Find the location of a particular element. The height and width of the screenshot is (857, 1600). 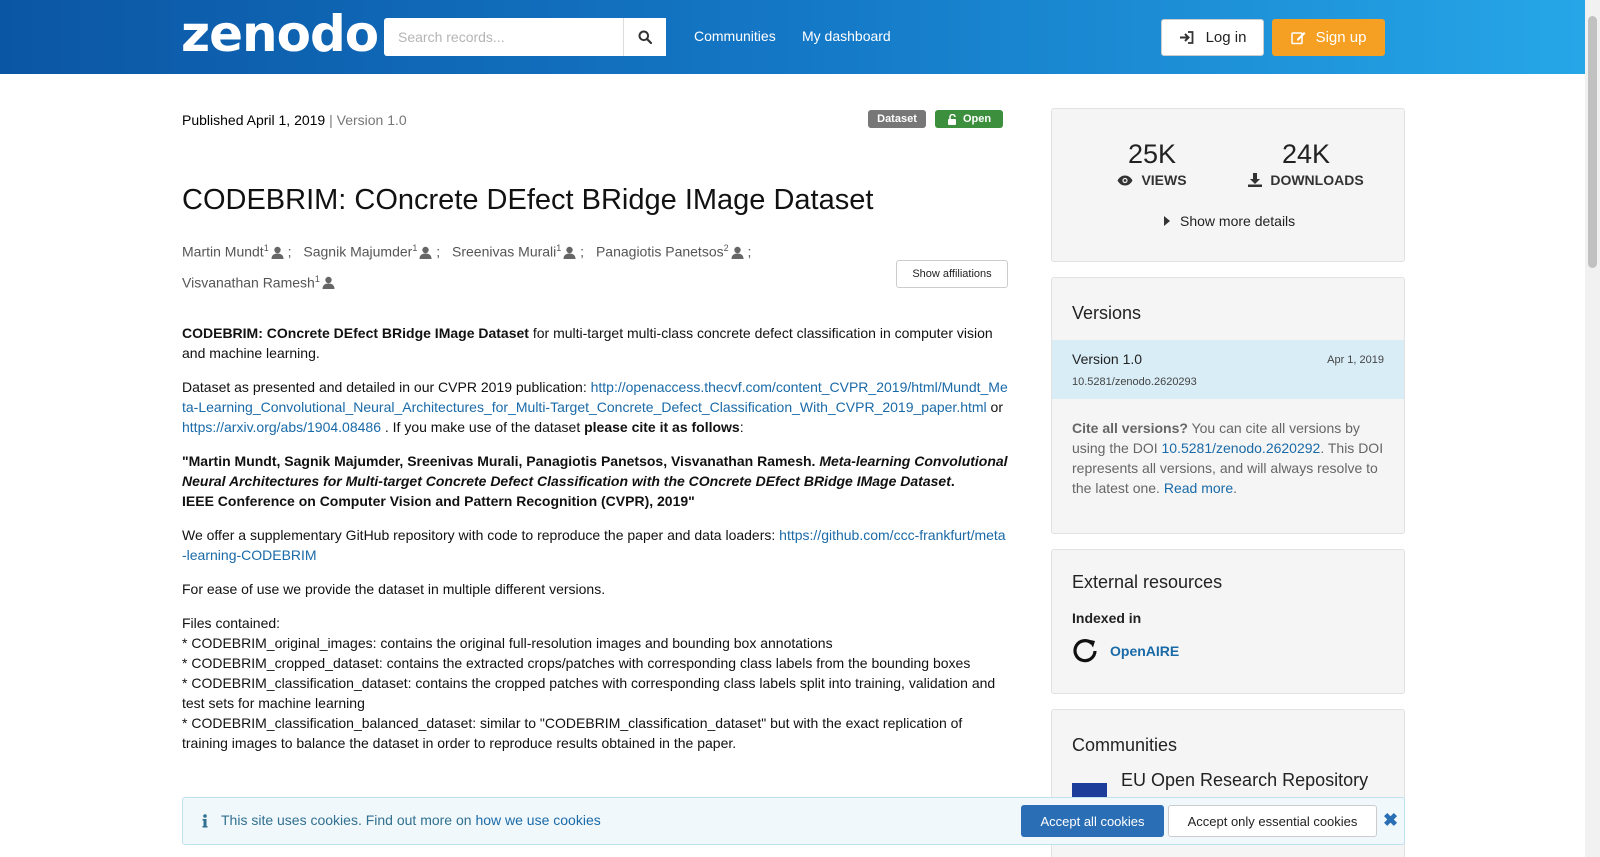

sign-in-icon is located at coordinates (1186, 37).